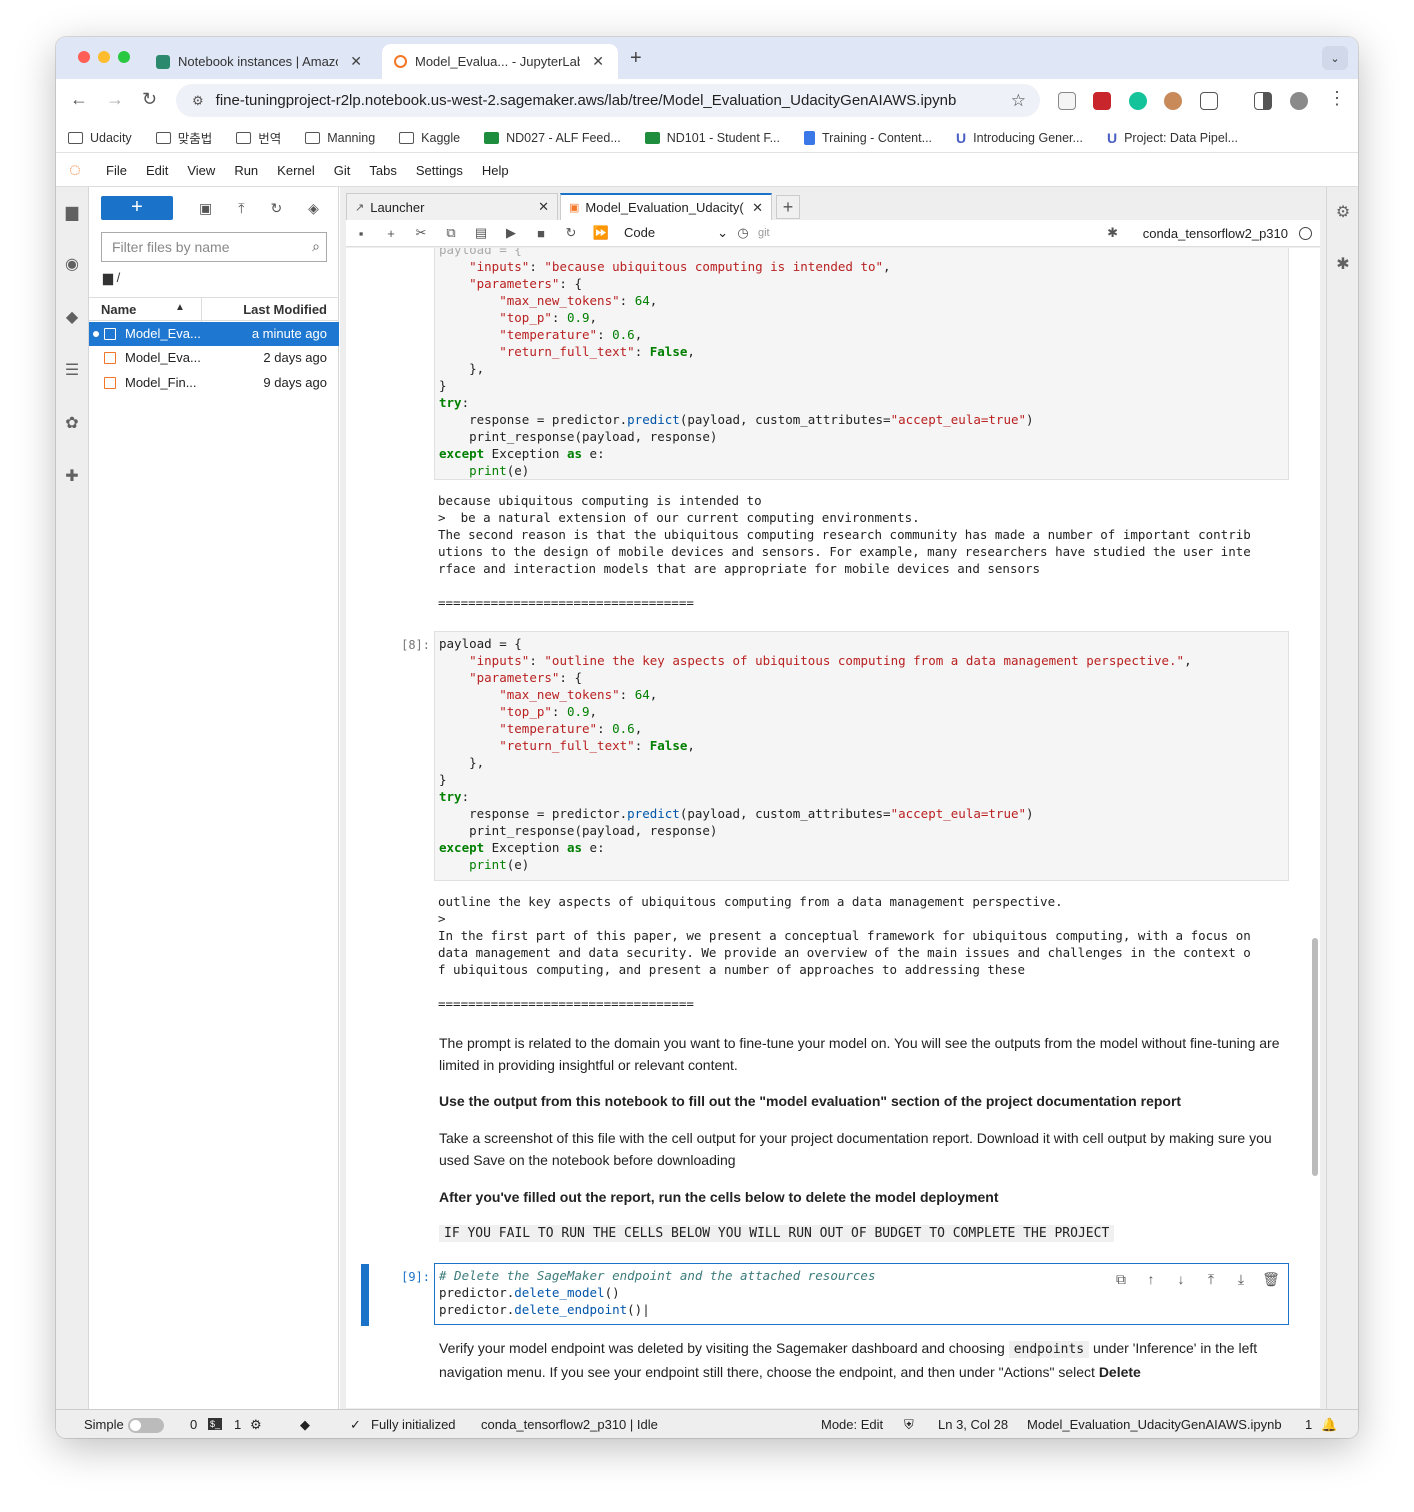 The height and width of the screenshot is (1512, 1414). Describe the element at coordinates (260, 61) in the screenshot. I see `browser-tab-sagemaker: Notebook instances | Amazon ✕` at that location.